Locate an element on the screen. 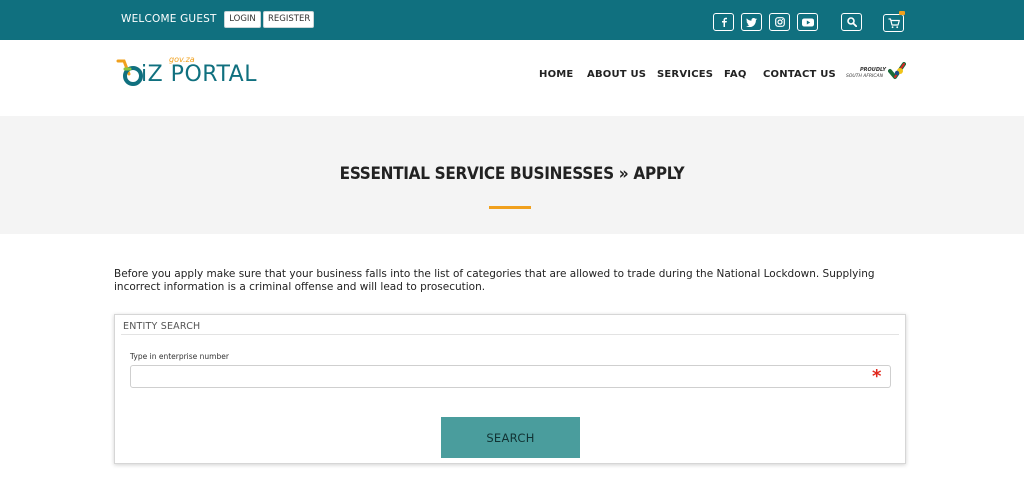  nav-services: SERVICES is located at coordinates (685, 74).